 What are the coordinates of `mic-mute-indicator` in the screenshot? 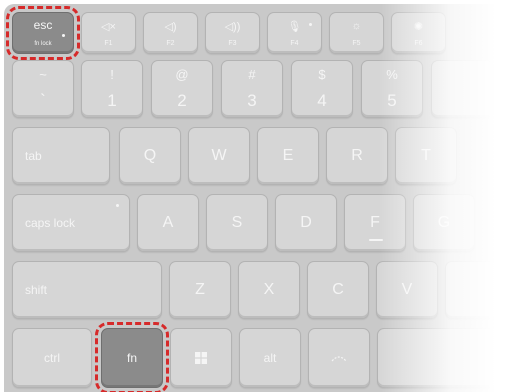 It's located at (310, 24).